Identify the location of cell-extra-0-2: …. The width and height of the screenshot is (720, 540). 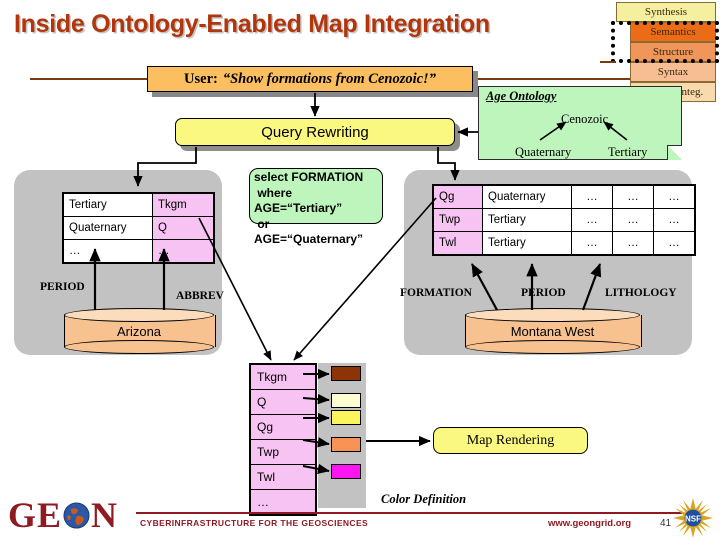
(633, 196).